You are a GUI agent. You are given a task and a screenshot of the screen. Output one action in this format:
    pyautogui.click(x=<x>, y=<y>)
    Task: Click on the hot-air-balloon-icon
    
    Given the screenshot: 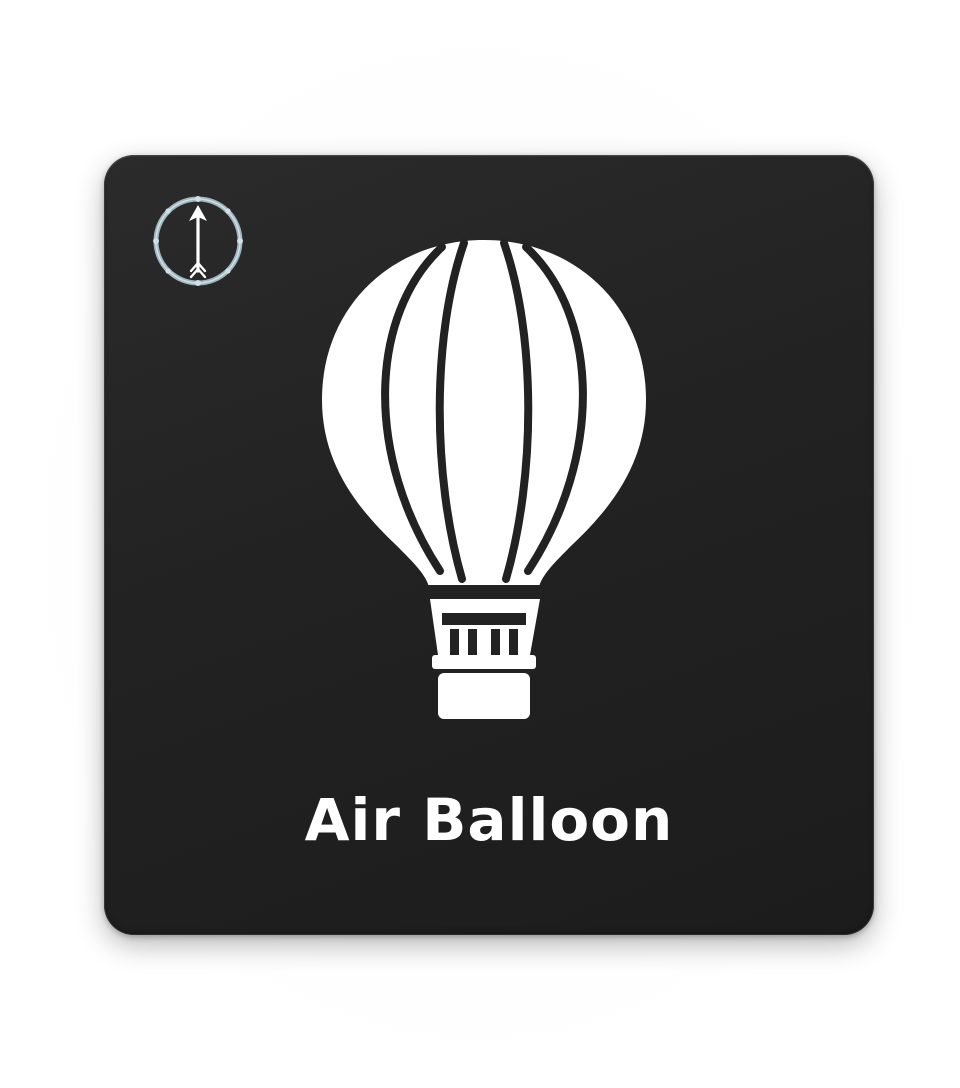 What is the action you would take?
    pyautogui.click(x=484, y=479)
    